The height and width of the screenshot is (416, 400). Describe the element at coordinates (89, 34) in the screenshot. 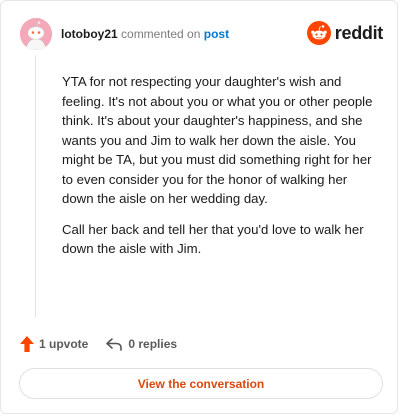

I see `username-link: lotoboy21` at that location.